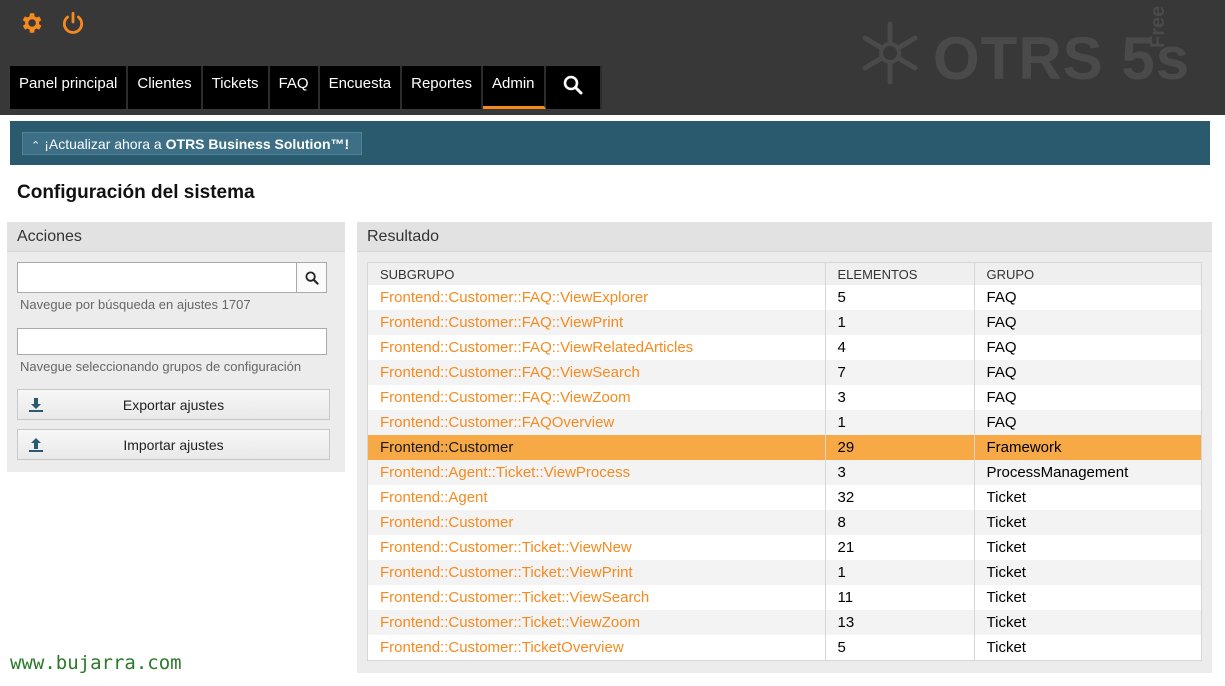 The image size is (1225, 686). Describe the element at coordinates (69, 87) in the screenshot. I see `nav-panel-principal: Panel principal` at that location.